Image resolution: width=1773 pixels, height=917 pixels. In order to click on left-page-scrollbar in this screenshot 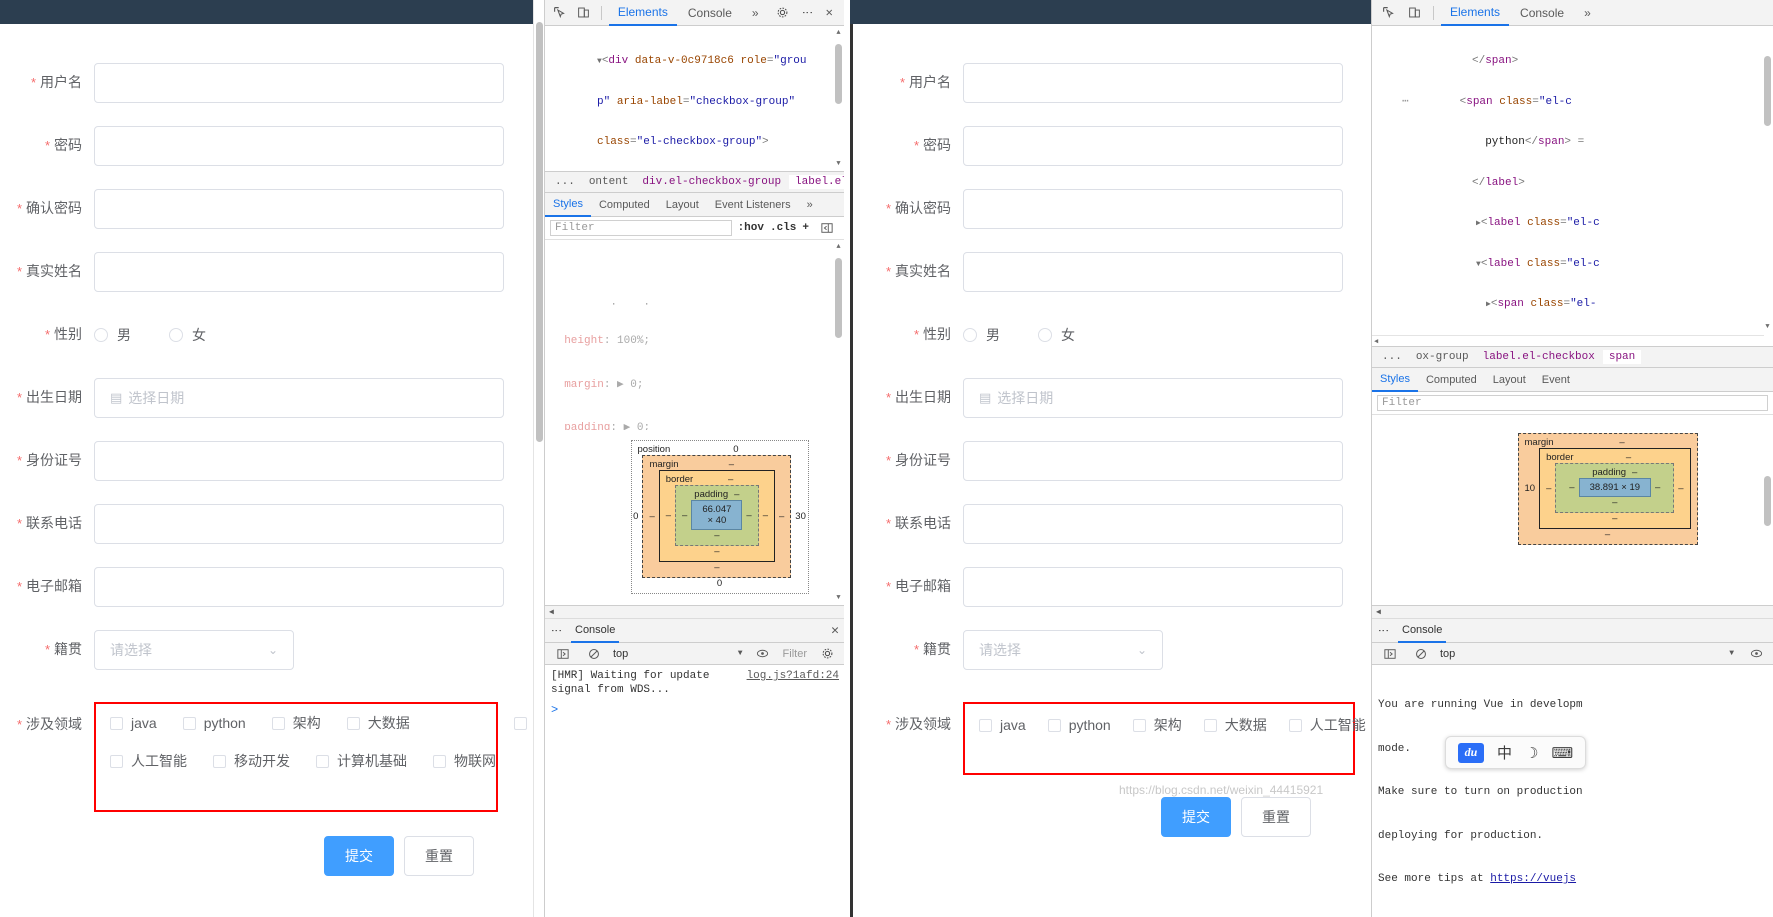, I will do `click(538, 458)`.